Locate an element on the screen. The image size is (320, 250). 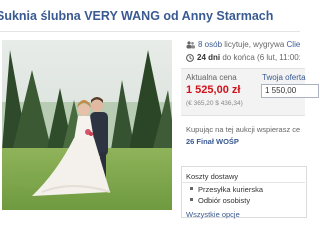
end-date-text: do końca (6 lut, 11:00:00) is located at coordinates (261, 57).